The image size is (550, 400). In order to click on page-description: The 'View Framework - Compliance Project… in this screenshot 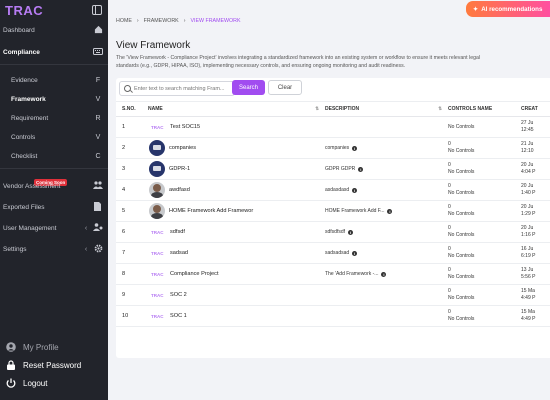, I will do `click(333, 62)`.